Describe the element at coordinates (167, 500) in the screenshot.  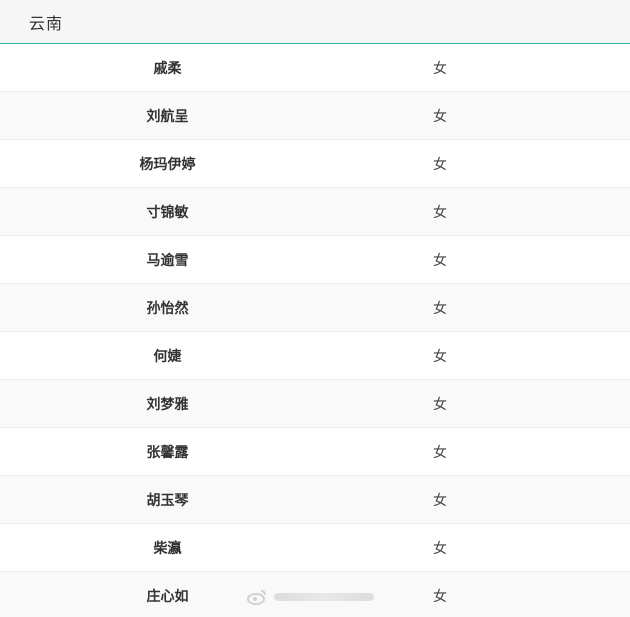
I see `name-cell: 胡玉琴` at that location.